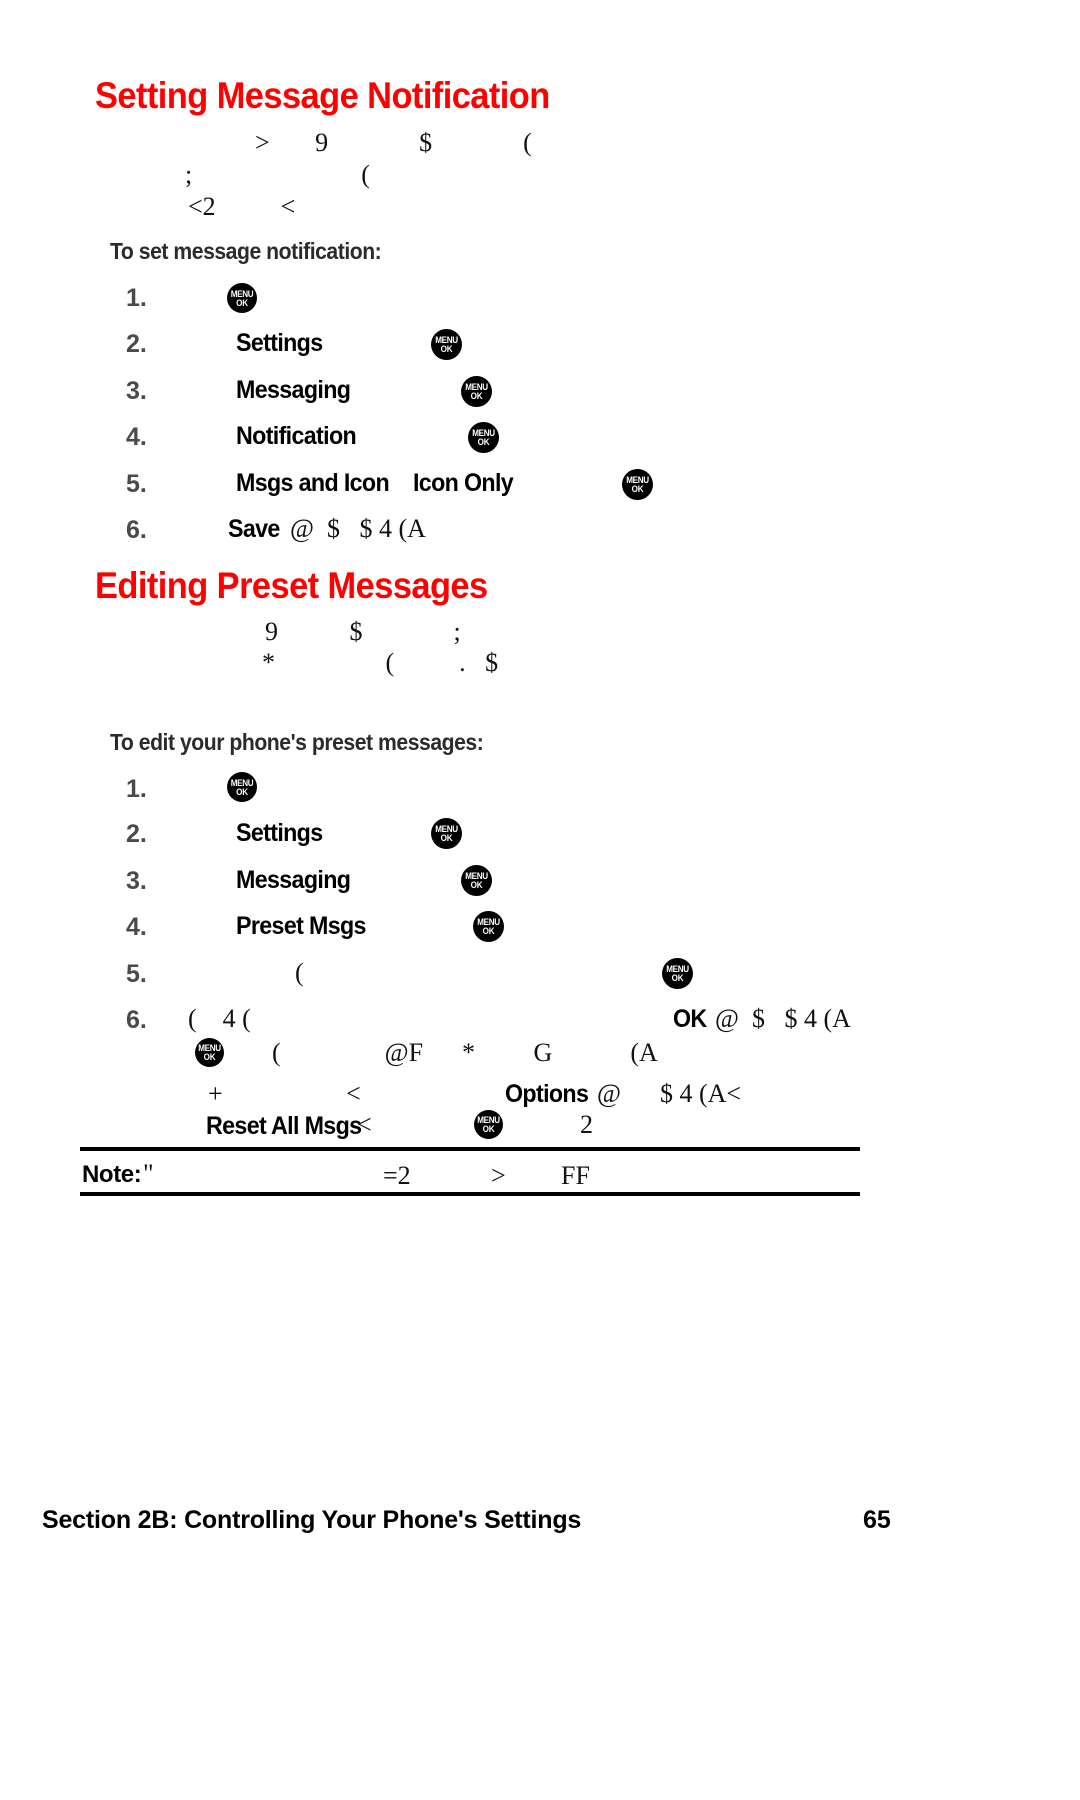 The height and width of the screenshot is (1800, 1080). I want to click on intro-line: 9 $ ;, so click(363, 631).